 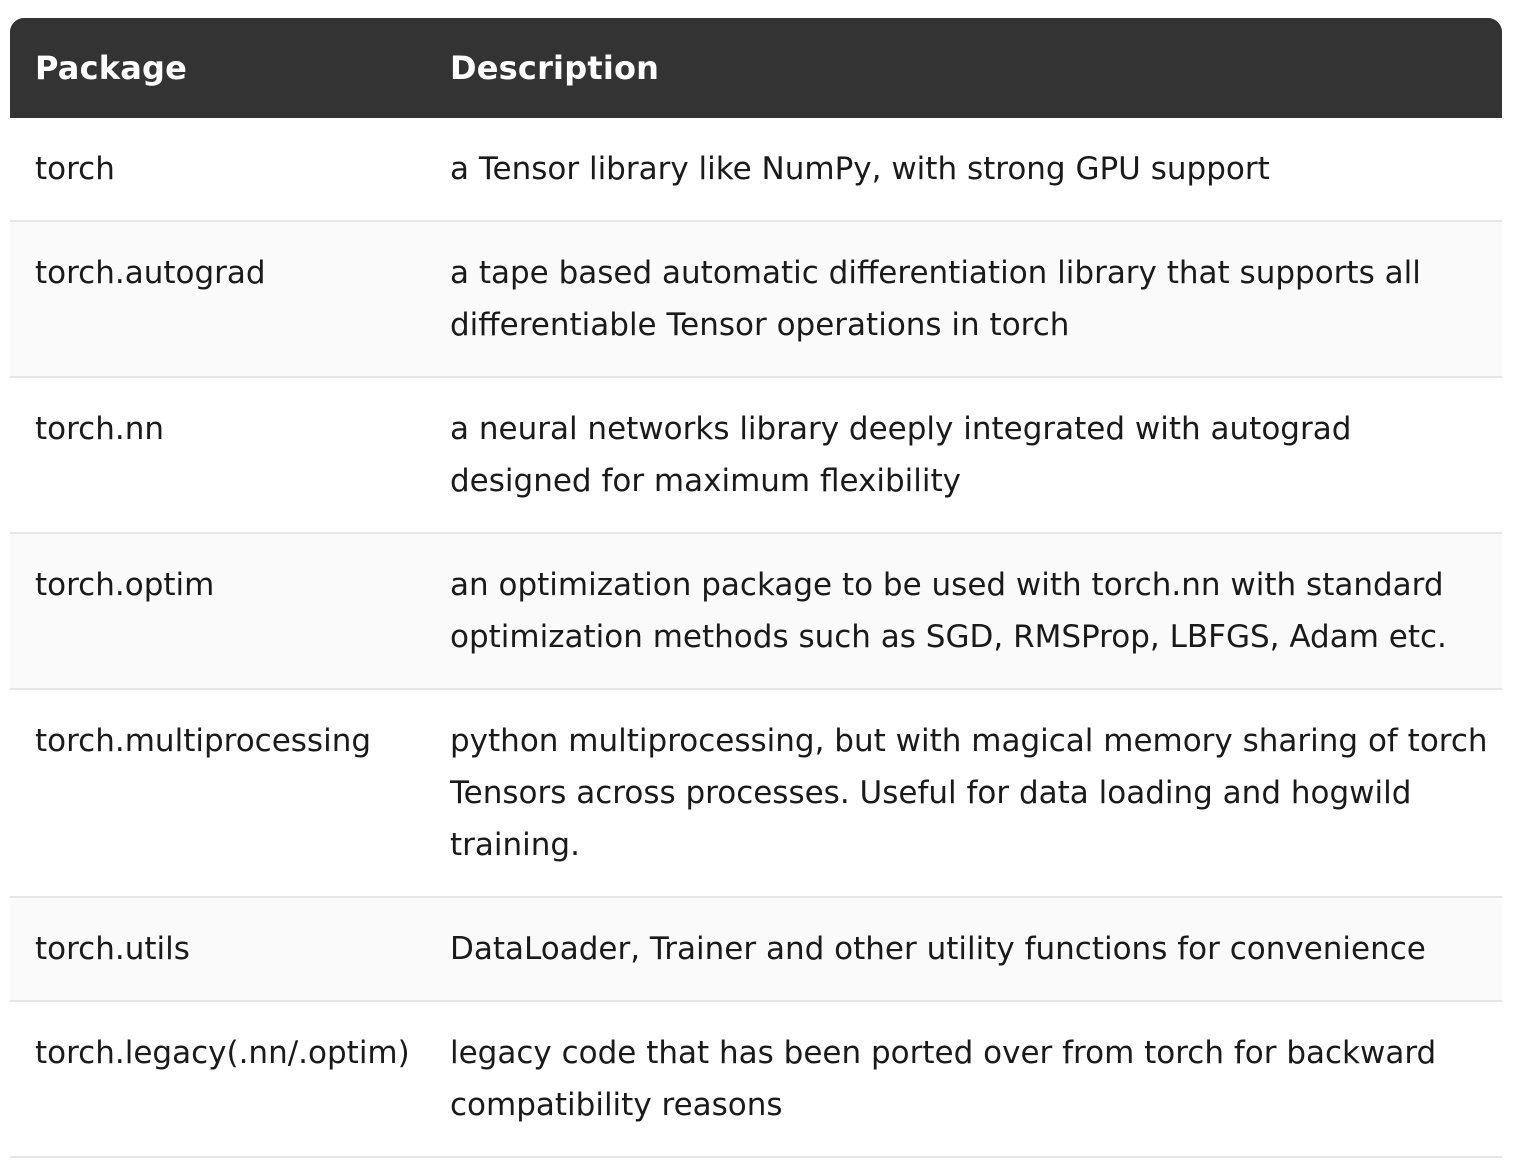 I want to click on header-row: Package Description, so click(x=756, y=68).